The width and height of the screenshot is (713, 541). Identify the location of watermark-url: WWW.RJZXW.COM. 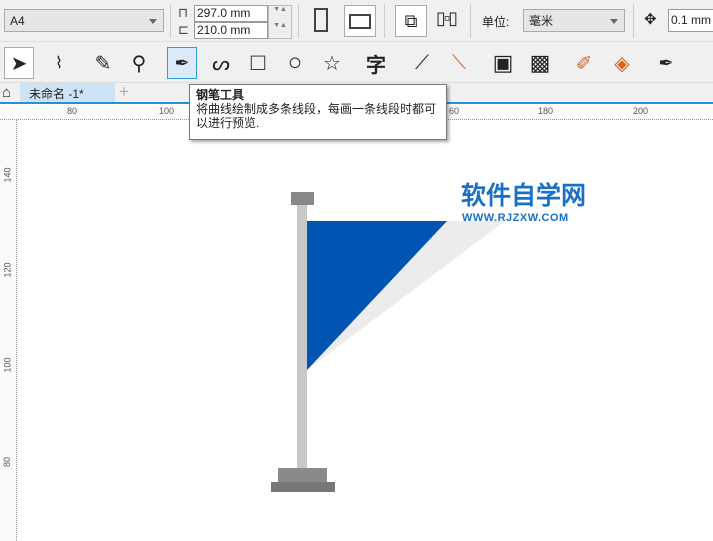
(515, 218).